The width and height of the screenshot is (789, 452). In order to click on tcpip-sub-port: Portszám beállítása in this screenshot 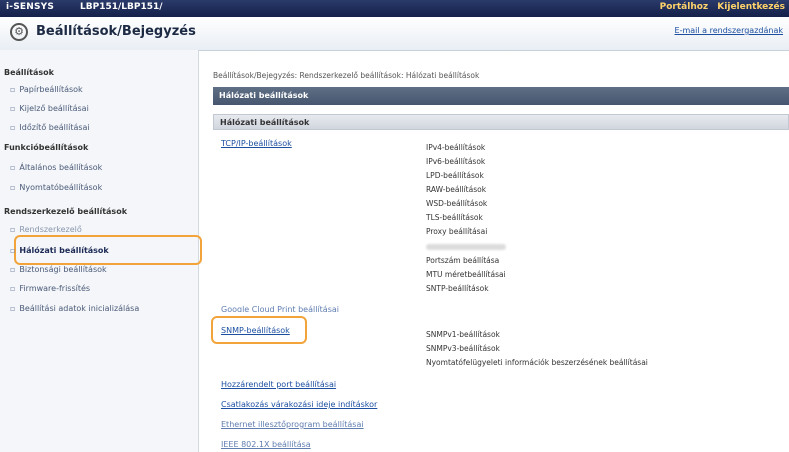, I will do `click(463, 260)`.